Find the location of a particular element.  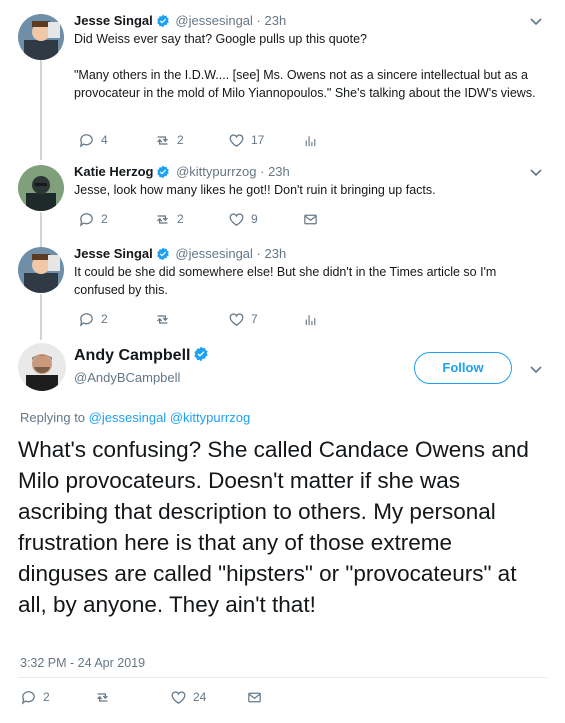

like-button: 7 is located at coordinates (243, 319).